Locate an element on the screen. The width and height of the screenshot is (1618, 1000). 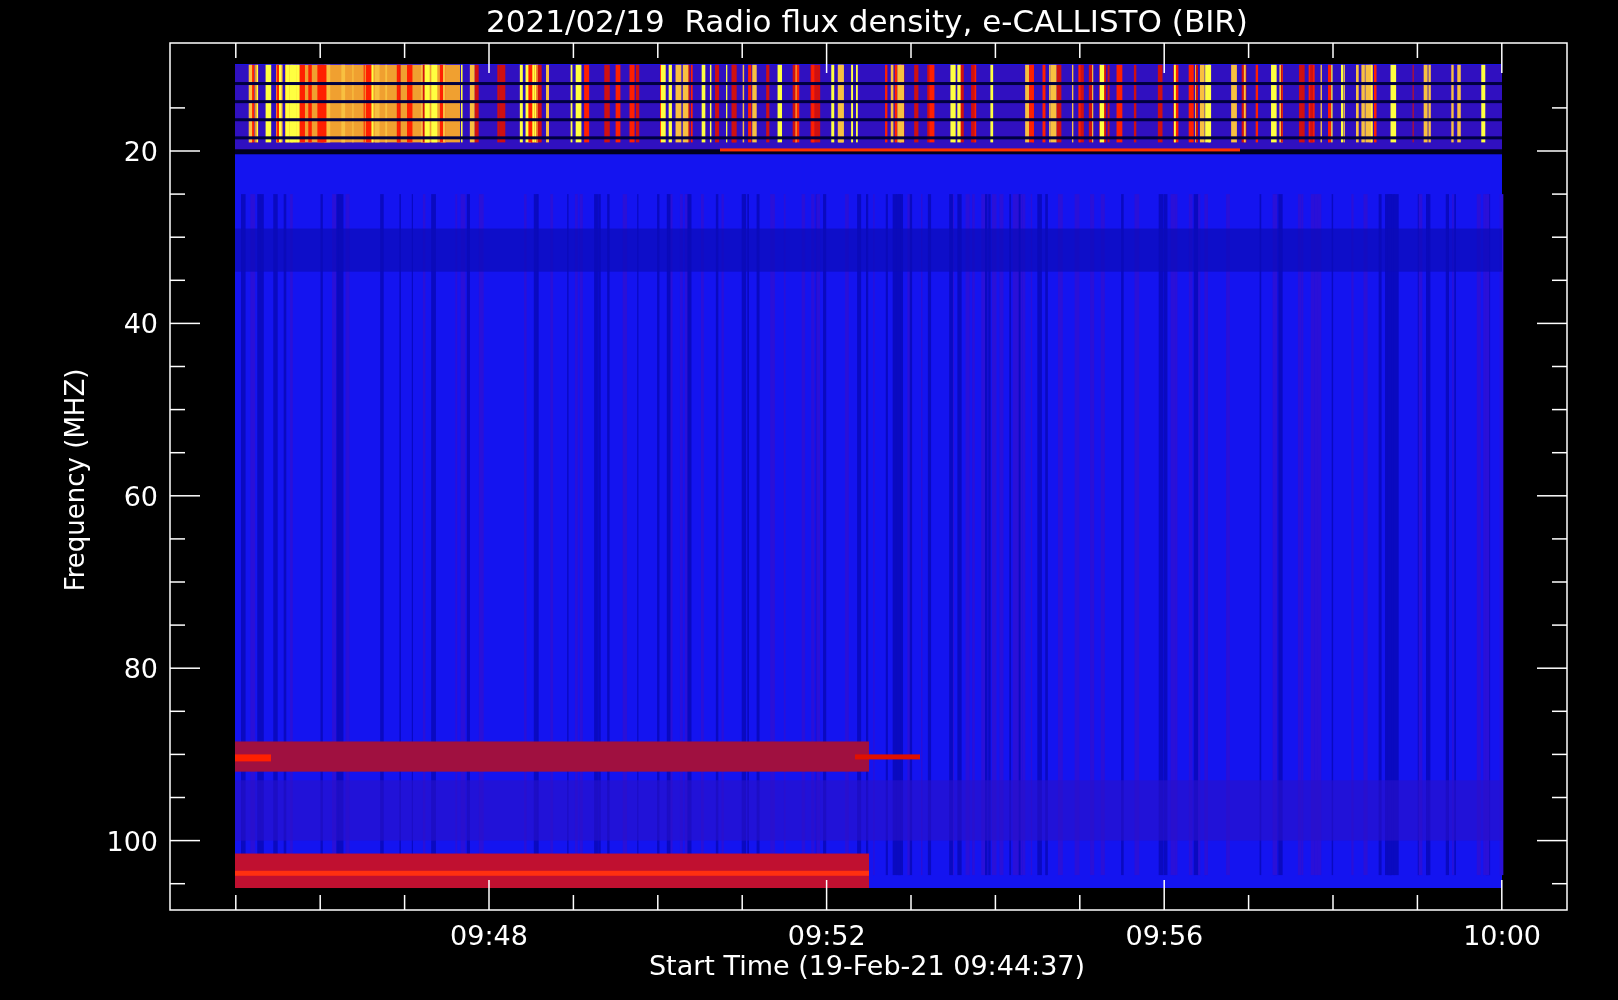
x-axis-label: Start Time (19-Feb-21 09:44:37) is located at coordinates (867, 965).